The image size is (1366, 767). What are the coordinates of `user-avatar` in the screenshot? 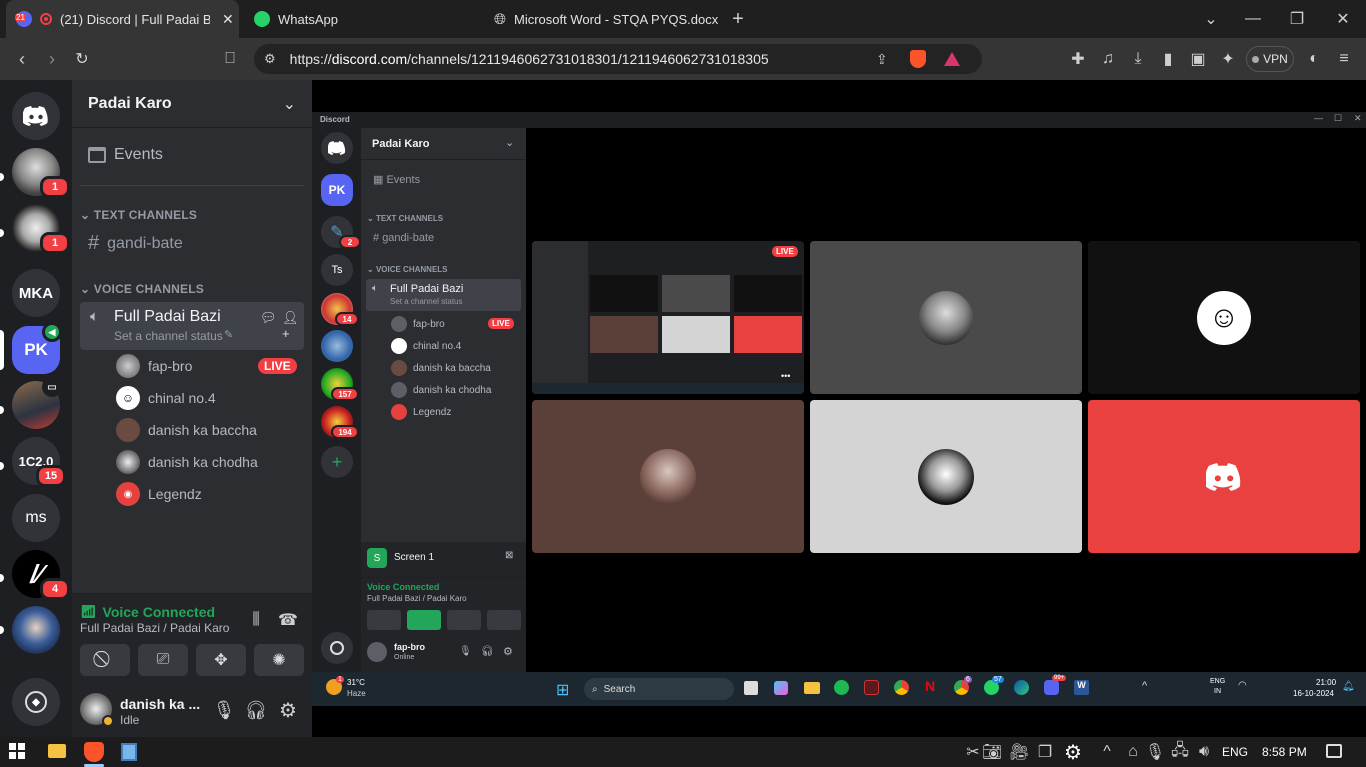 It's located at (97, 710).